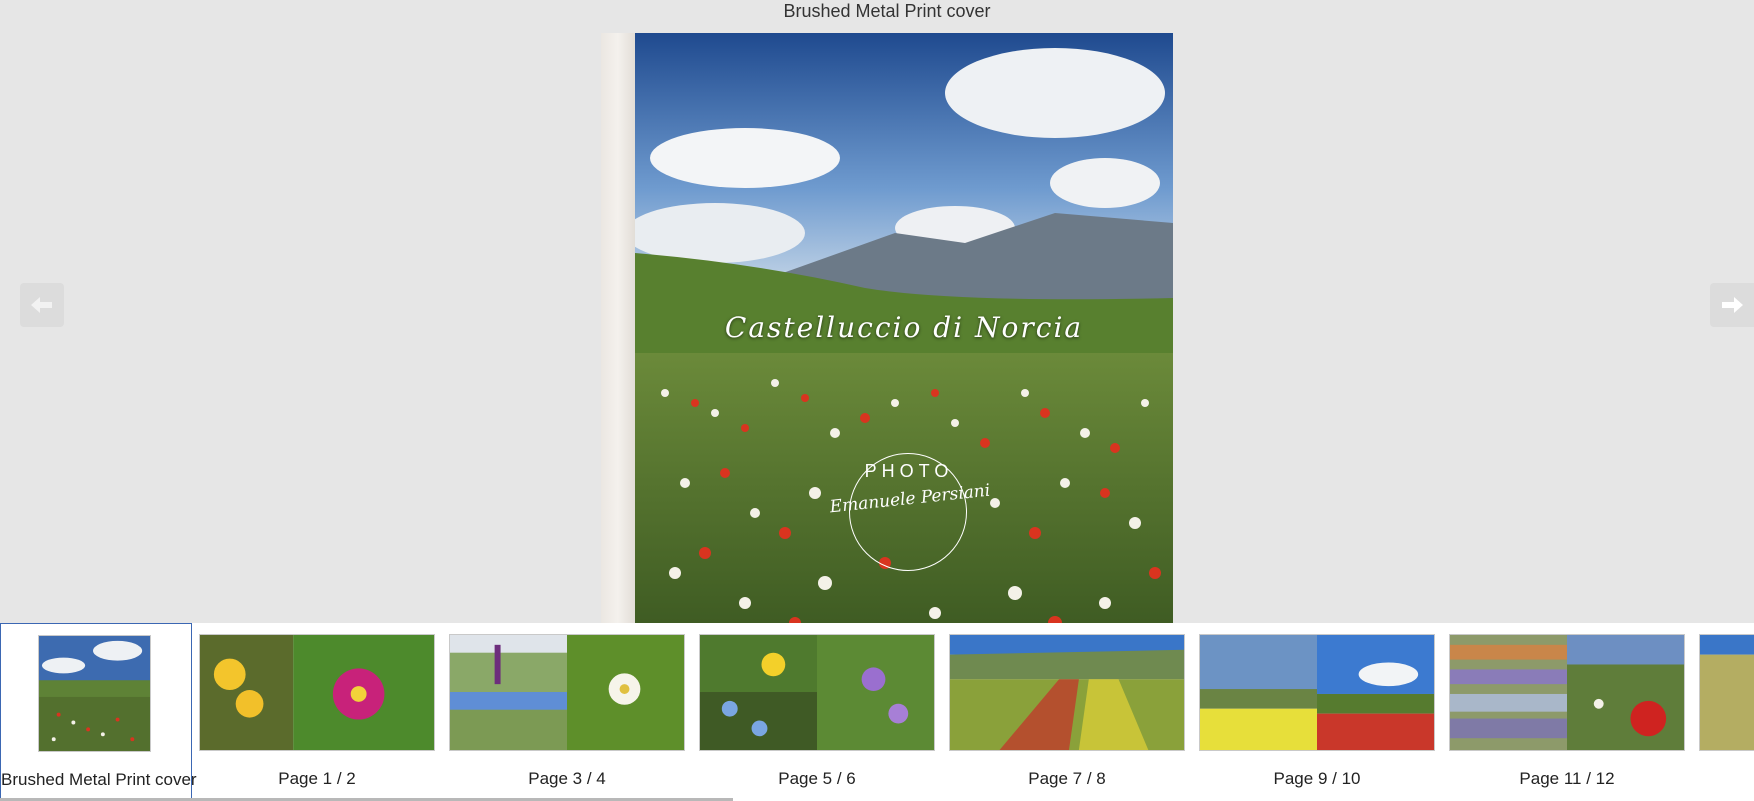 The image size is (1754, 801). I want to click on thumbnail-cover-image, so click(94, 693).